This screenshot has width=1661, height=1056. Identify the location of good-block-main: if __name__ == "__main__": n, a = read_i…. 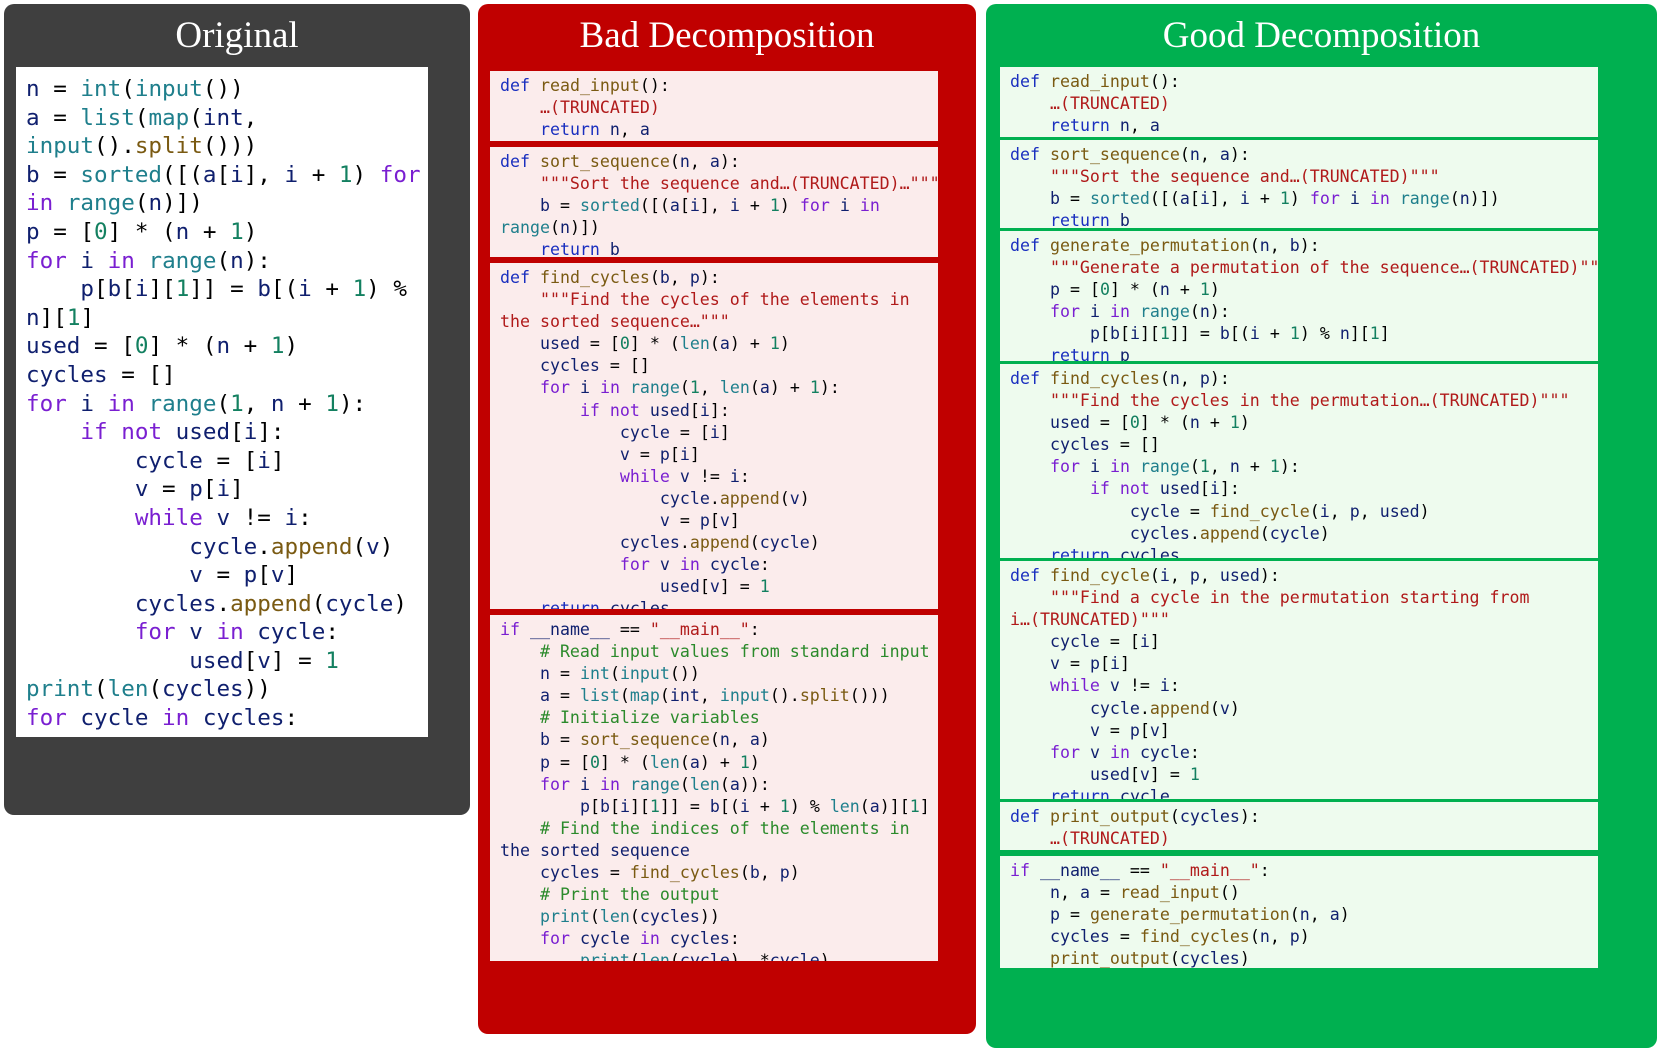
(1299, 912).